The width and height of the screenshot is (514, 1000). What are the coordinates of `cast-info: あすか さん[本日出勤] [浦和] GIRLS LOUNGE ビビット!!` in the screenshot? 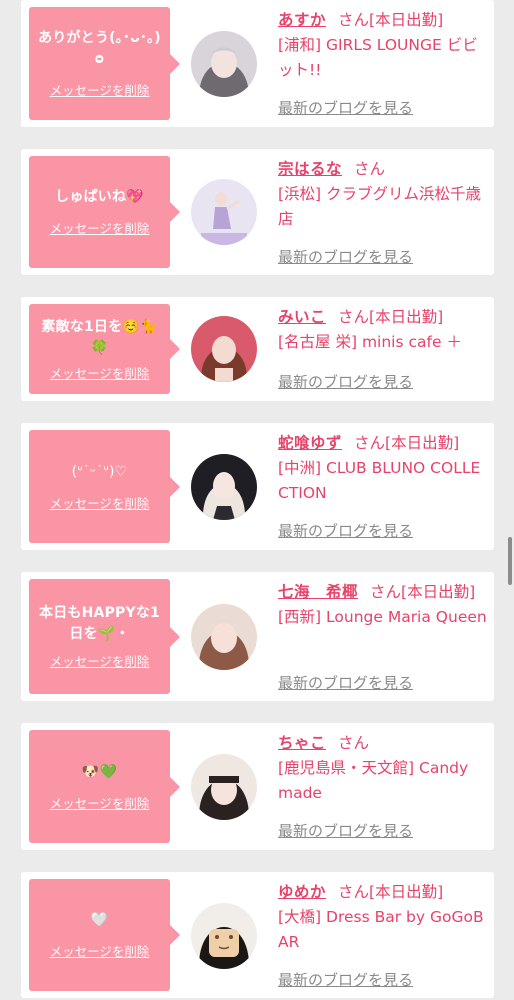 It's located at (383, 45).